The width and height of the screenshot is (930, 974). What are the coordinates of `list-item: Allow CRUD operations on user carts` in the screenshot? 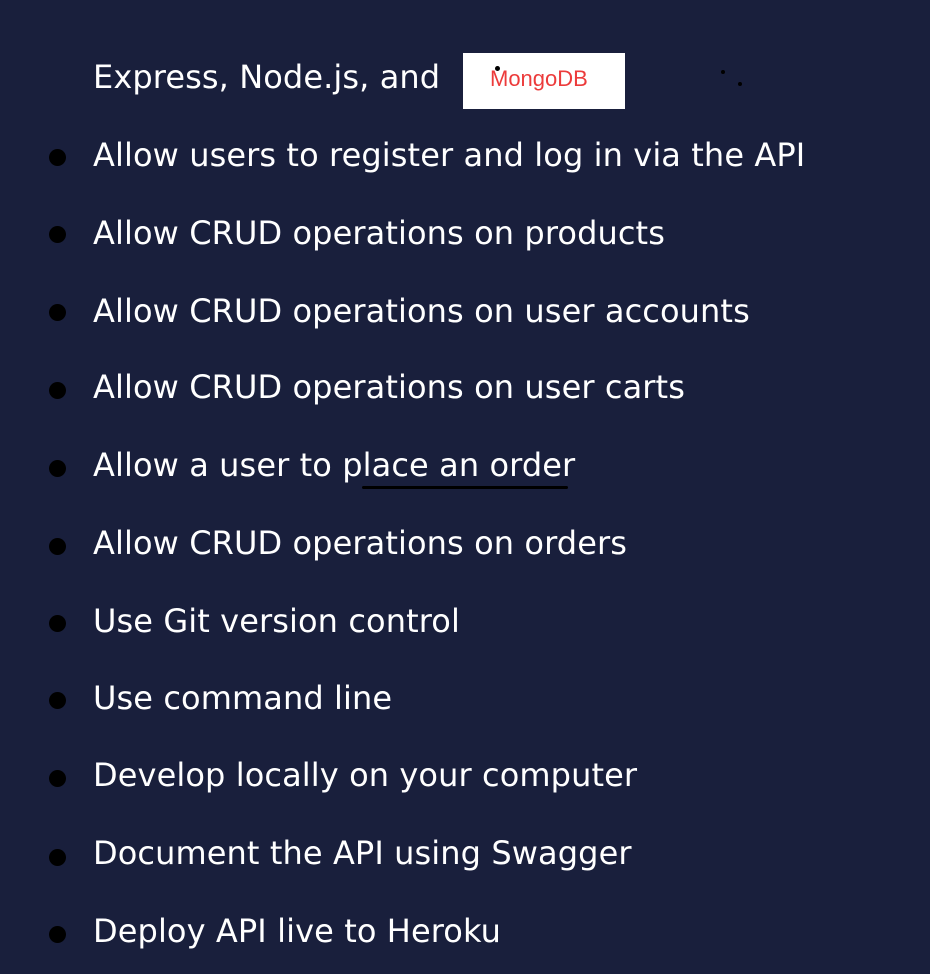 It's located at (389, 387).